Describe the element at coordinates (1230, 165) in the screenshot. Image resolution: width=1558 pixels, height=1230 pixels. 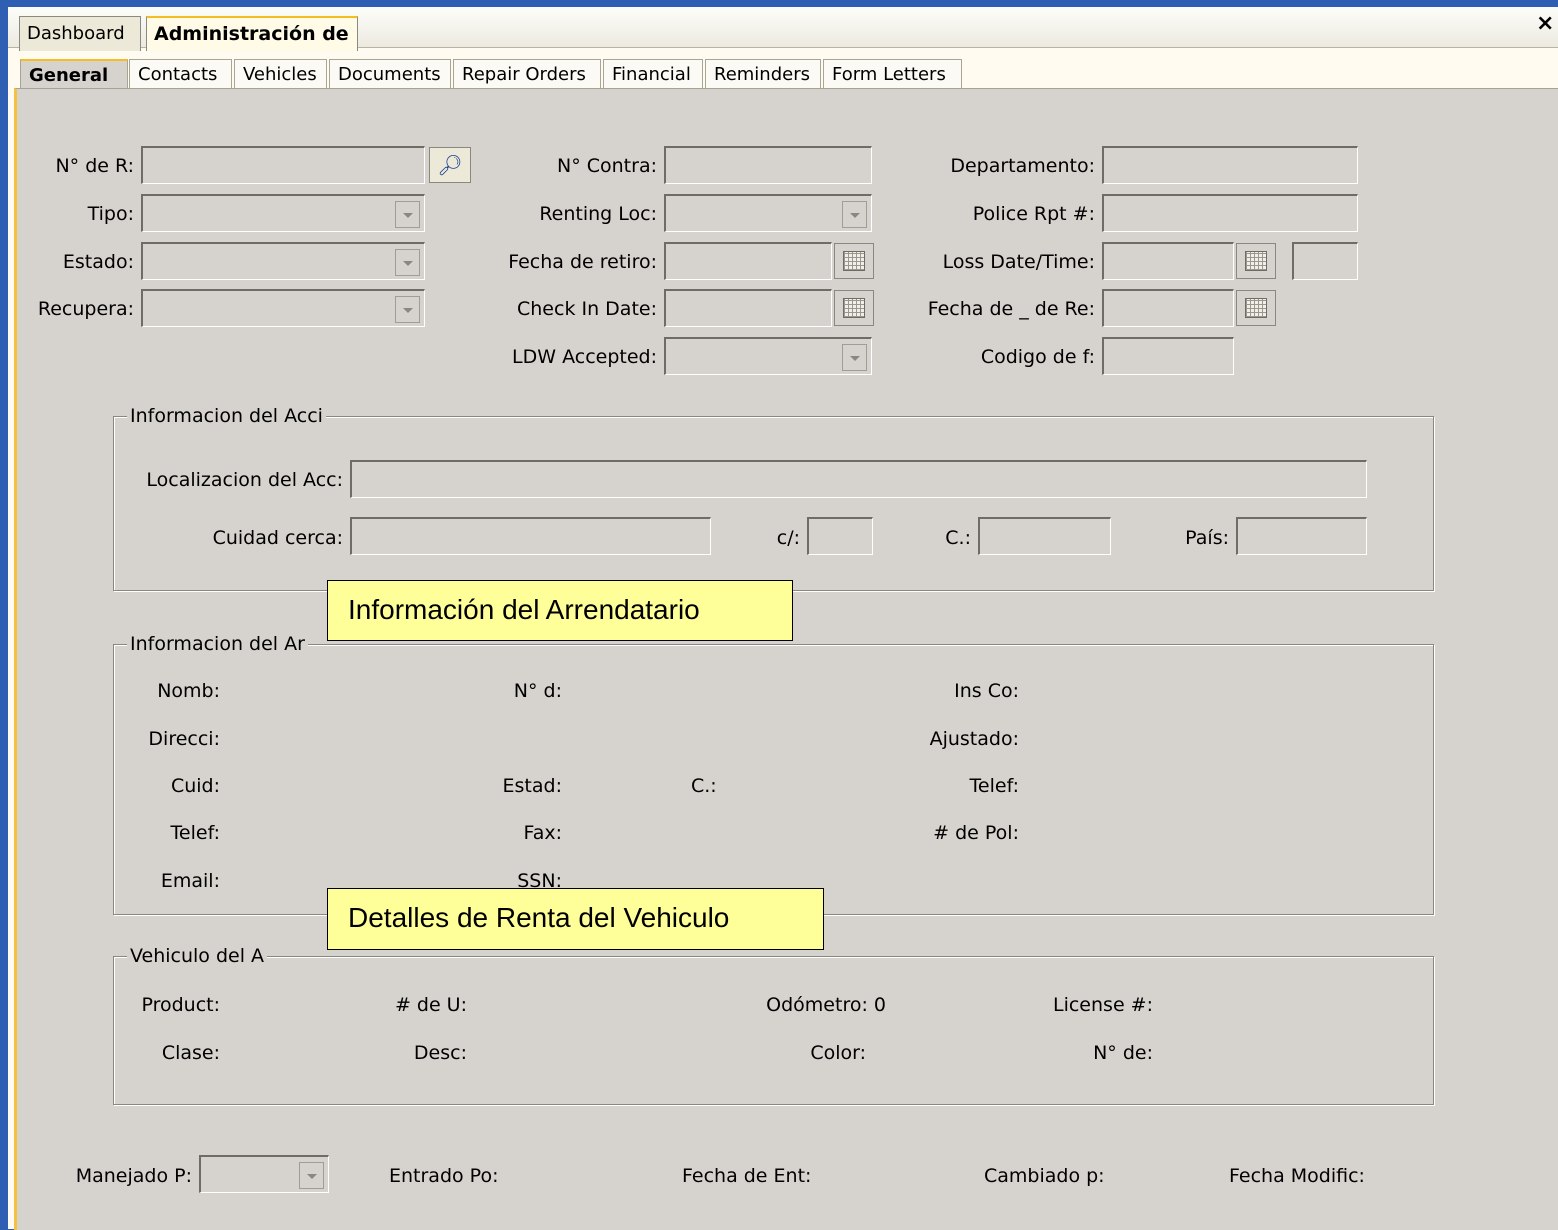
I see `depto-input` at that location.